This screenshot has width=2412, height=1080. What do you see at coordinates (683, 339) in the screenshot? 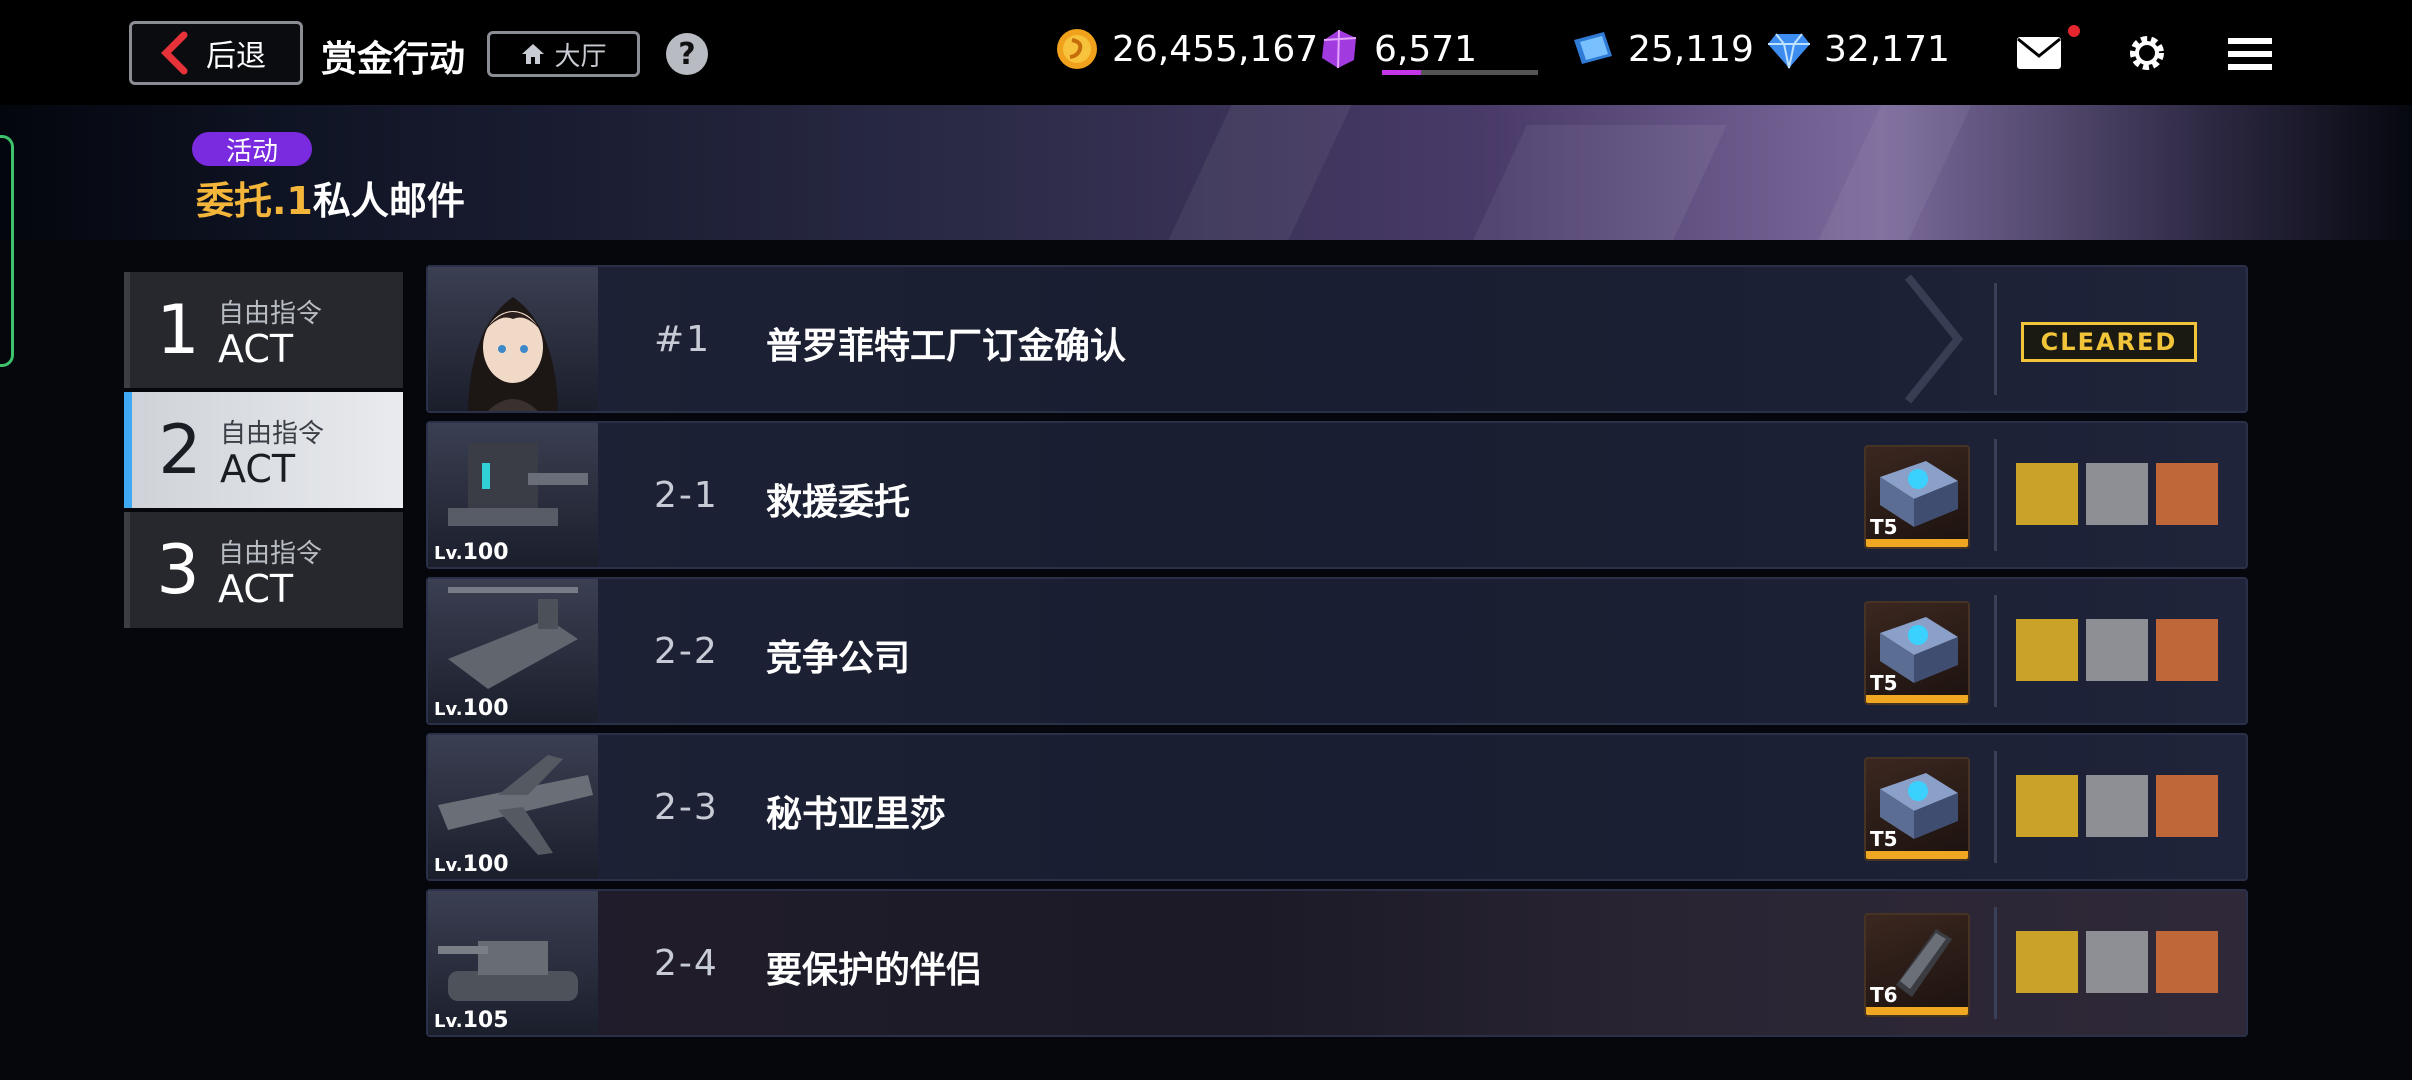
I see `stage-id: #1` at bounding box center [683, 339].